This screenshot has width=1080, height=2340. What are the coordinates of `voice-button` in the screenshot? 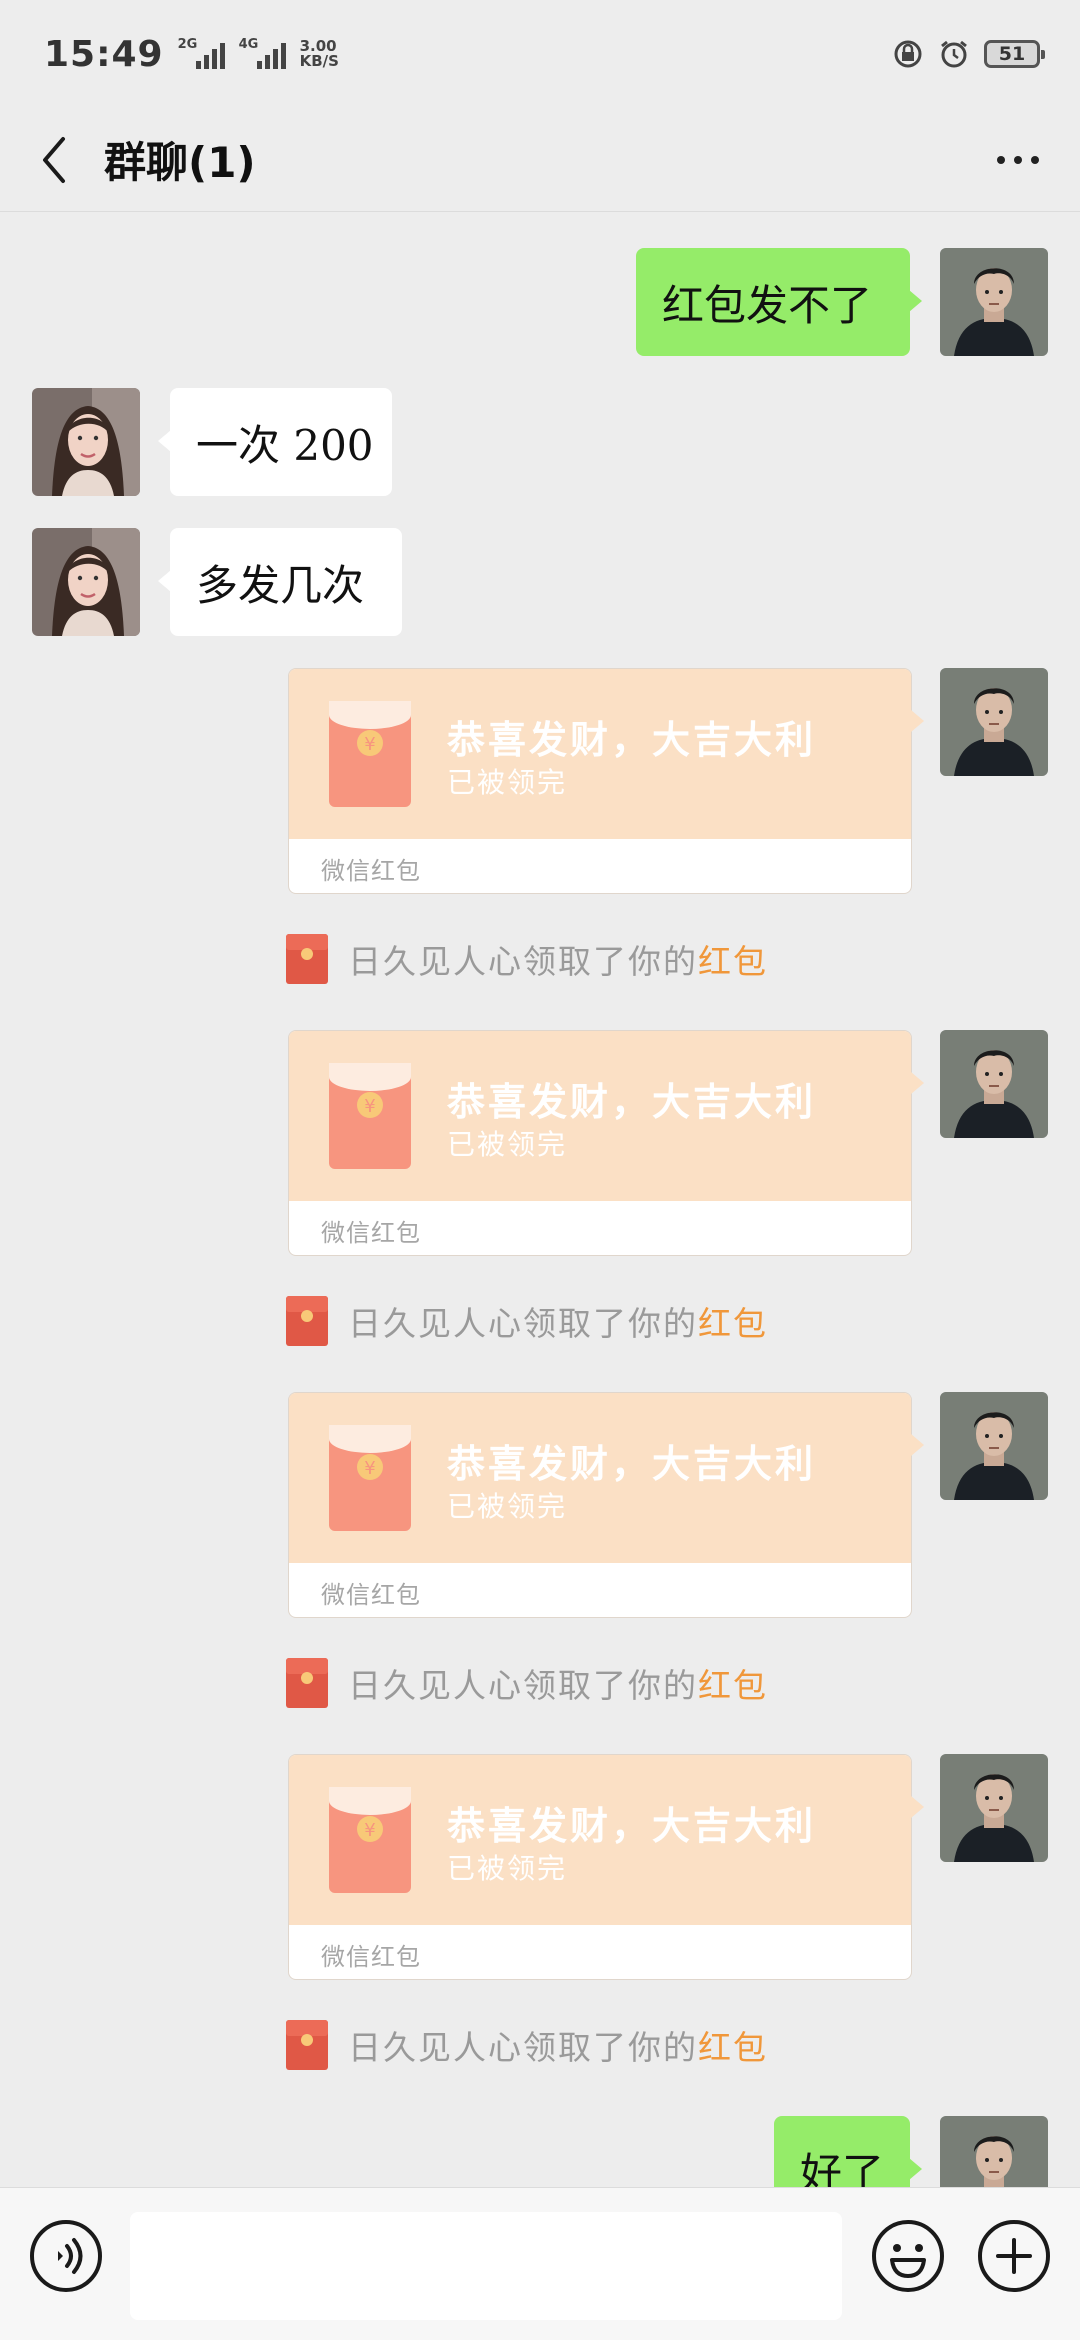 It's located at (66, 2256).